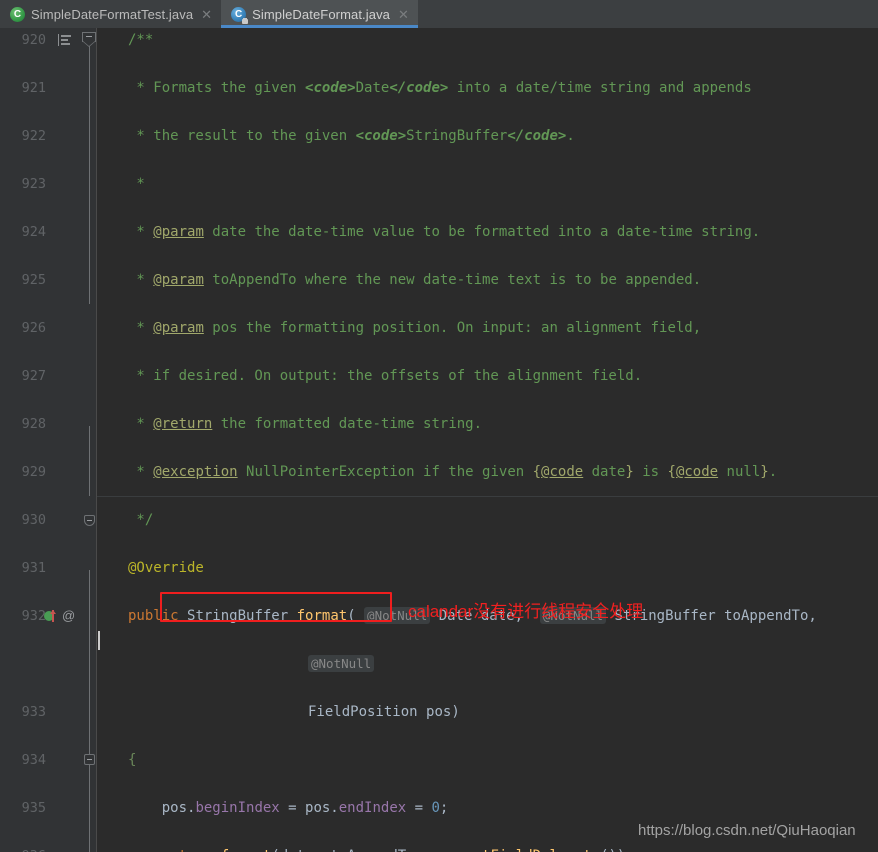  What do you see at coordinates (439, 568) in the screenshot?
I see `code-line: 931 @Override` at bounding box center [439, 568].